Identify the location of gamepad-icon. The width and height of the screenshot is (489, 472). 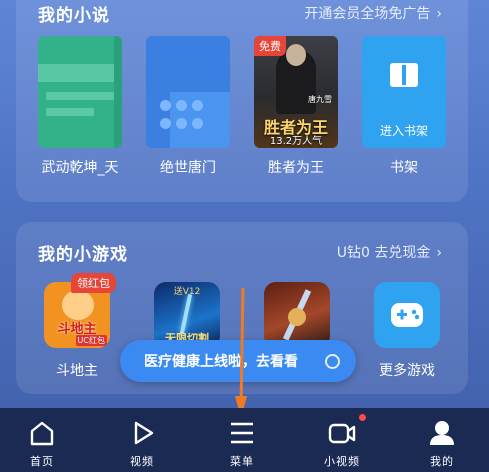
(407, 315).